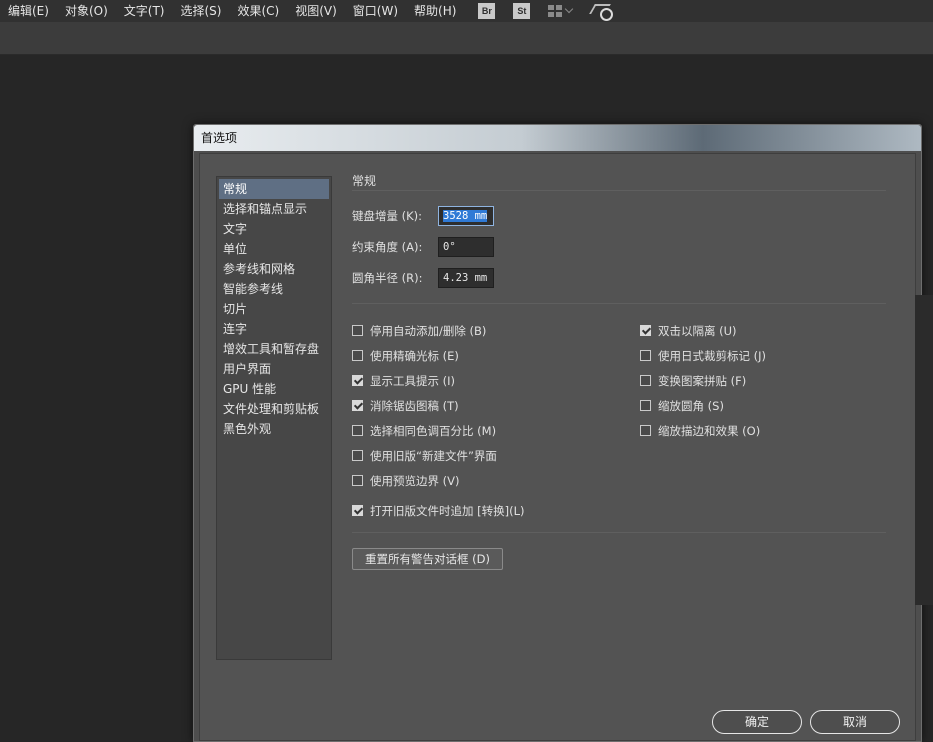 The image size is (933, 742). What do you see at coordinates (274, 189) in the screenshot?
I see `category-general: 常规` at bounding box center [274, 189].